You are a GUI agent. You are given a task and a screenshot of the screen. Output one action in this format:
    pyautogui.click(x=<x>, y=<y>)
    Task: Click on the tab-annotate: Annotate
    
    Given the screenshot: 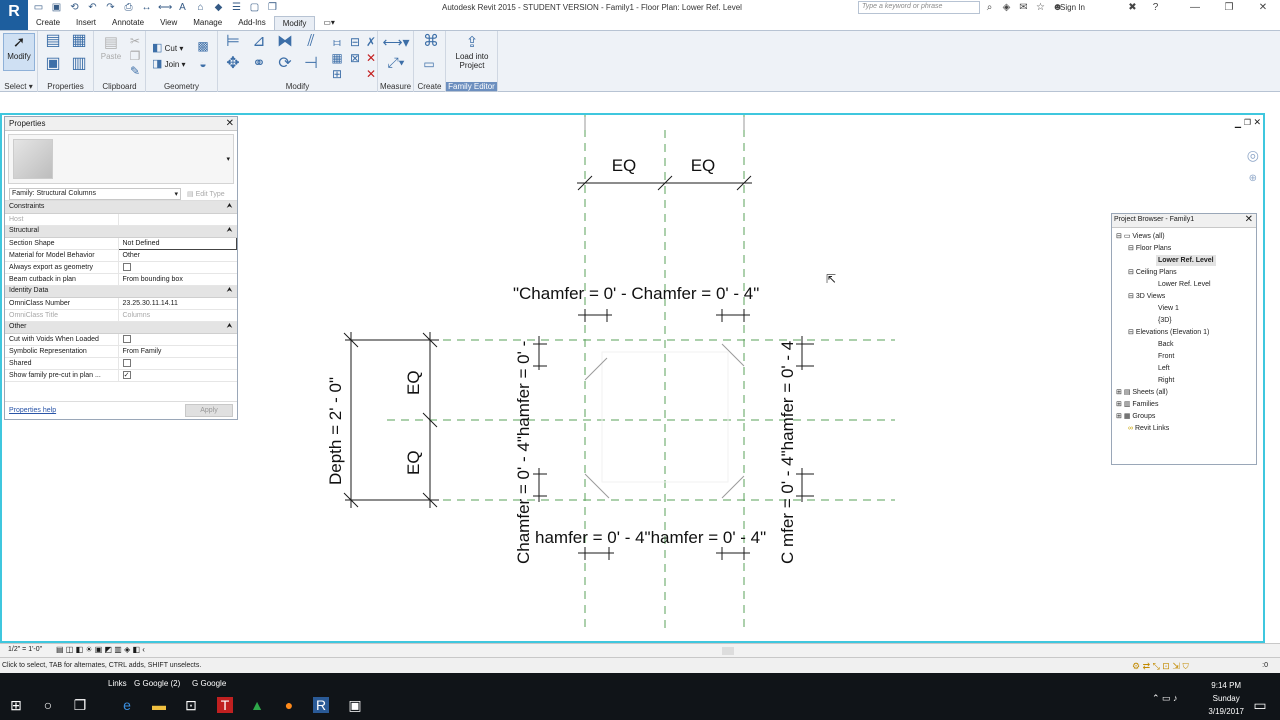 What is the action you would take?
    pyautogui.click(x=128, y=23)
    